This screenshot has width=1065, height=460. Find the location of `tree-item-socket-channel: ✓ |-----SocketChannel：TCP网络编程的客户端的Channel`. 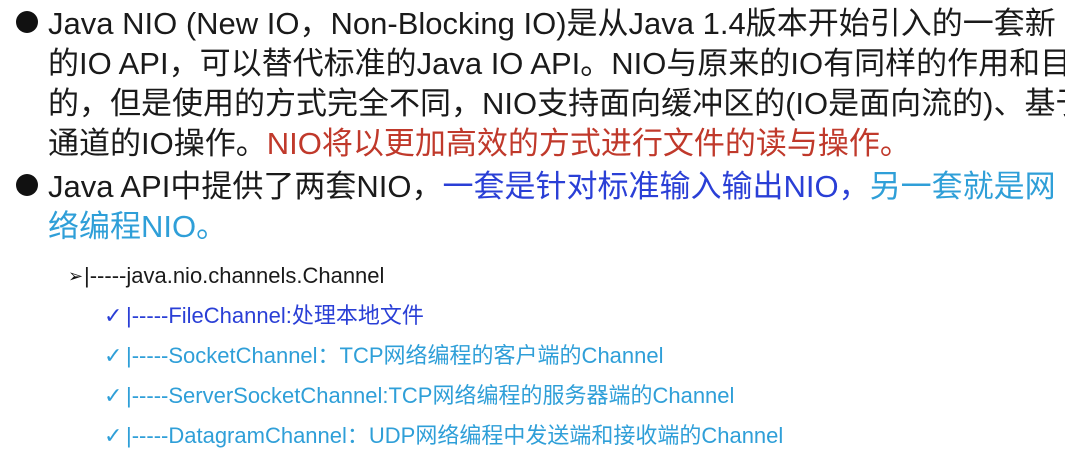

tree-item-socket-channel: ✓ |-----SocketChannel：TCP网络编程的客户端的Channel is located at coordinates (425, 356).